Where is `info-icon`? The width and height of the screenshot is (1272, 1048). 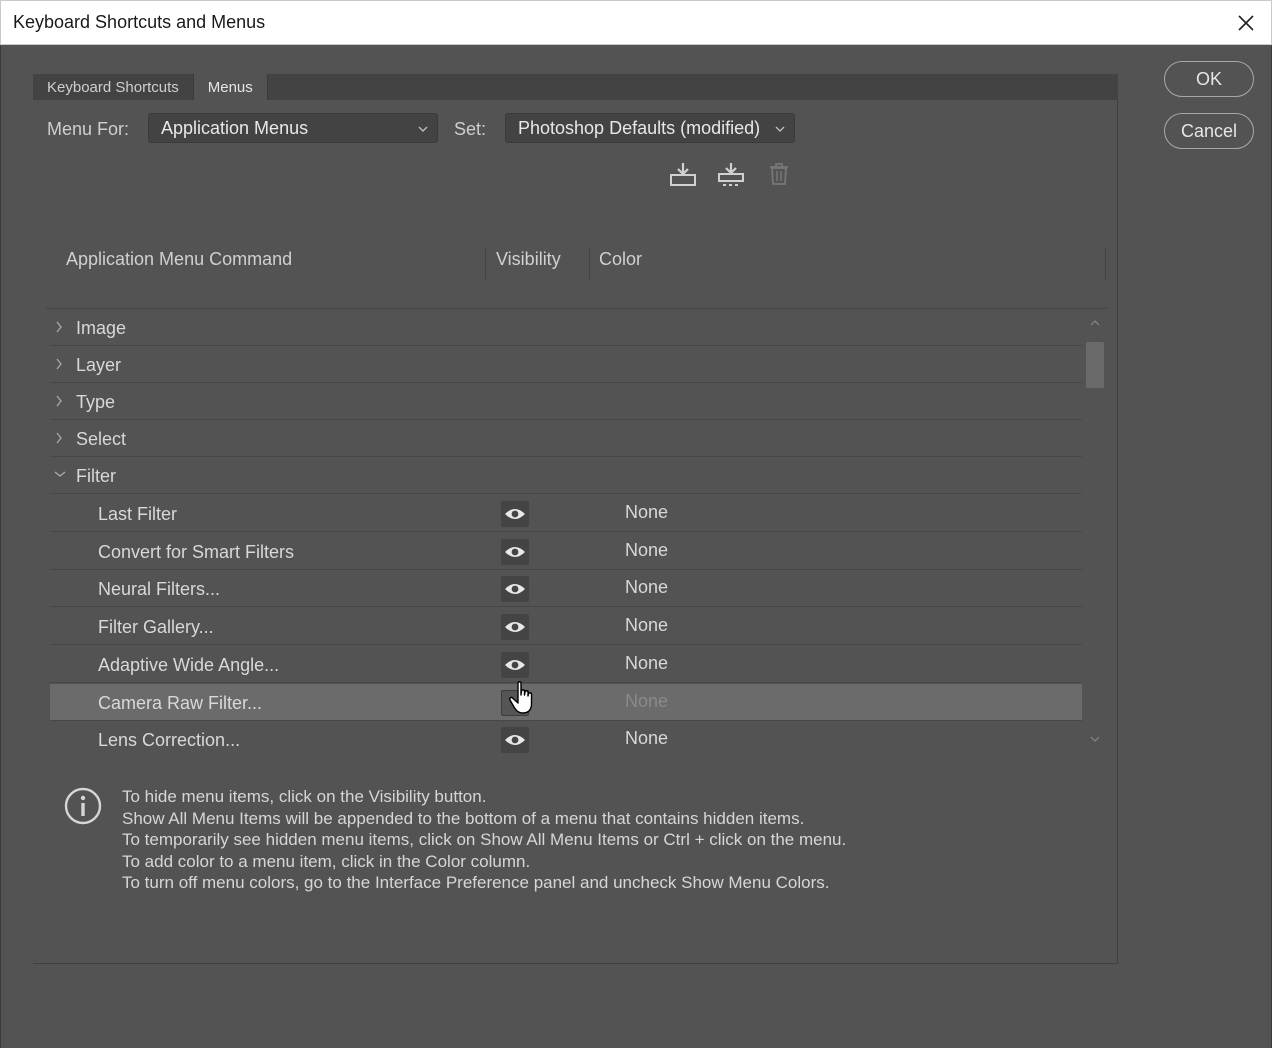
info-icon is located at coordinates (83, 806).